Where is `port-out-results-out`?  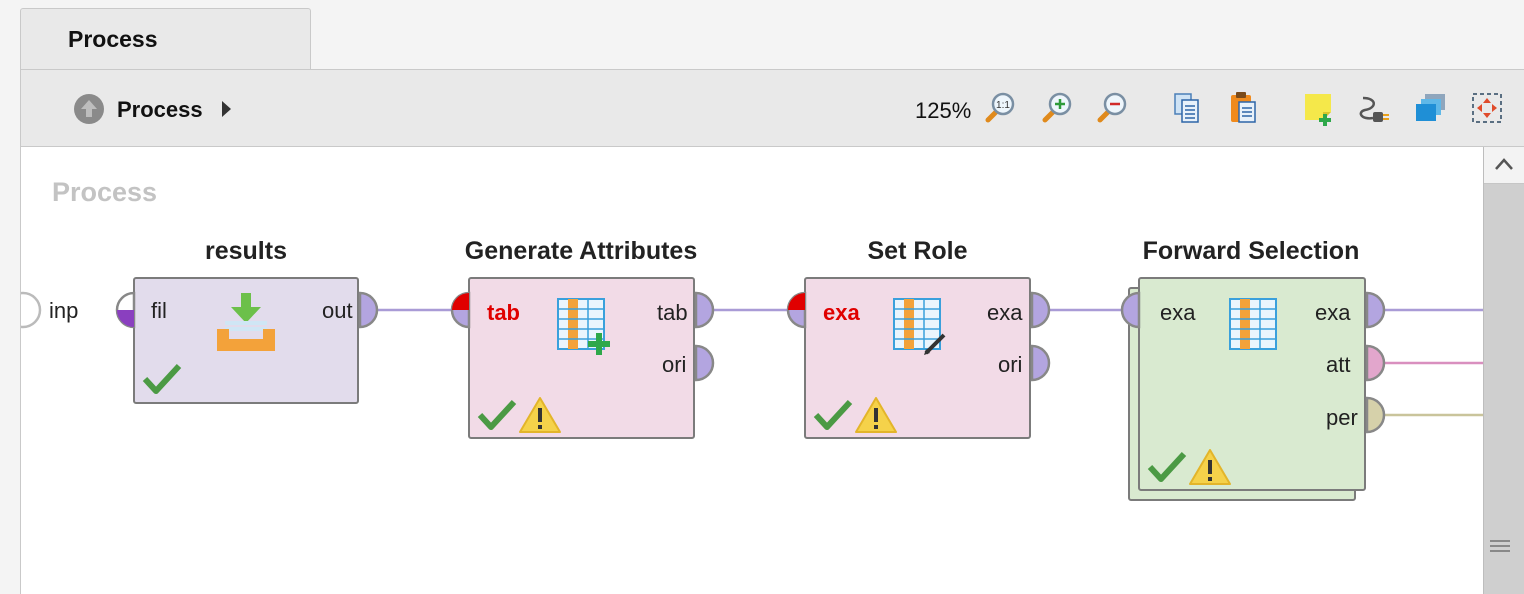
port-out-results-out is located at coordinates (360, 310).